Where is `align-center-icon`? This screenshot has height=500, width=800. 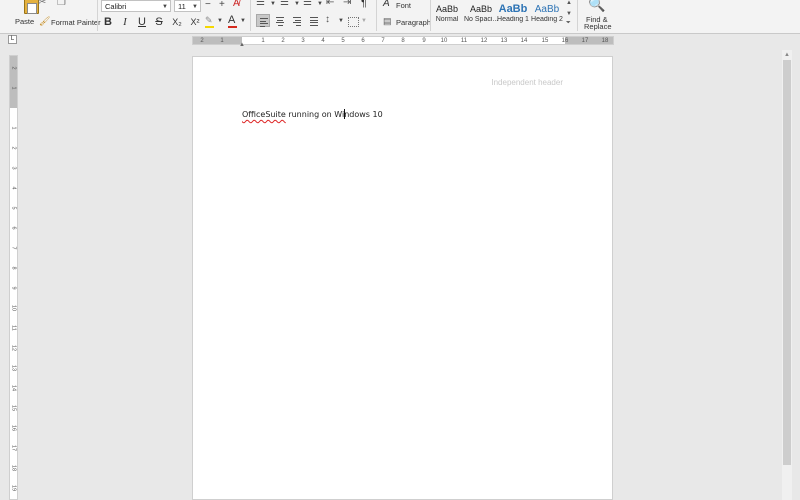
align-center-icon is located at coordinates (280, 22).